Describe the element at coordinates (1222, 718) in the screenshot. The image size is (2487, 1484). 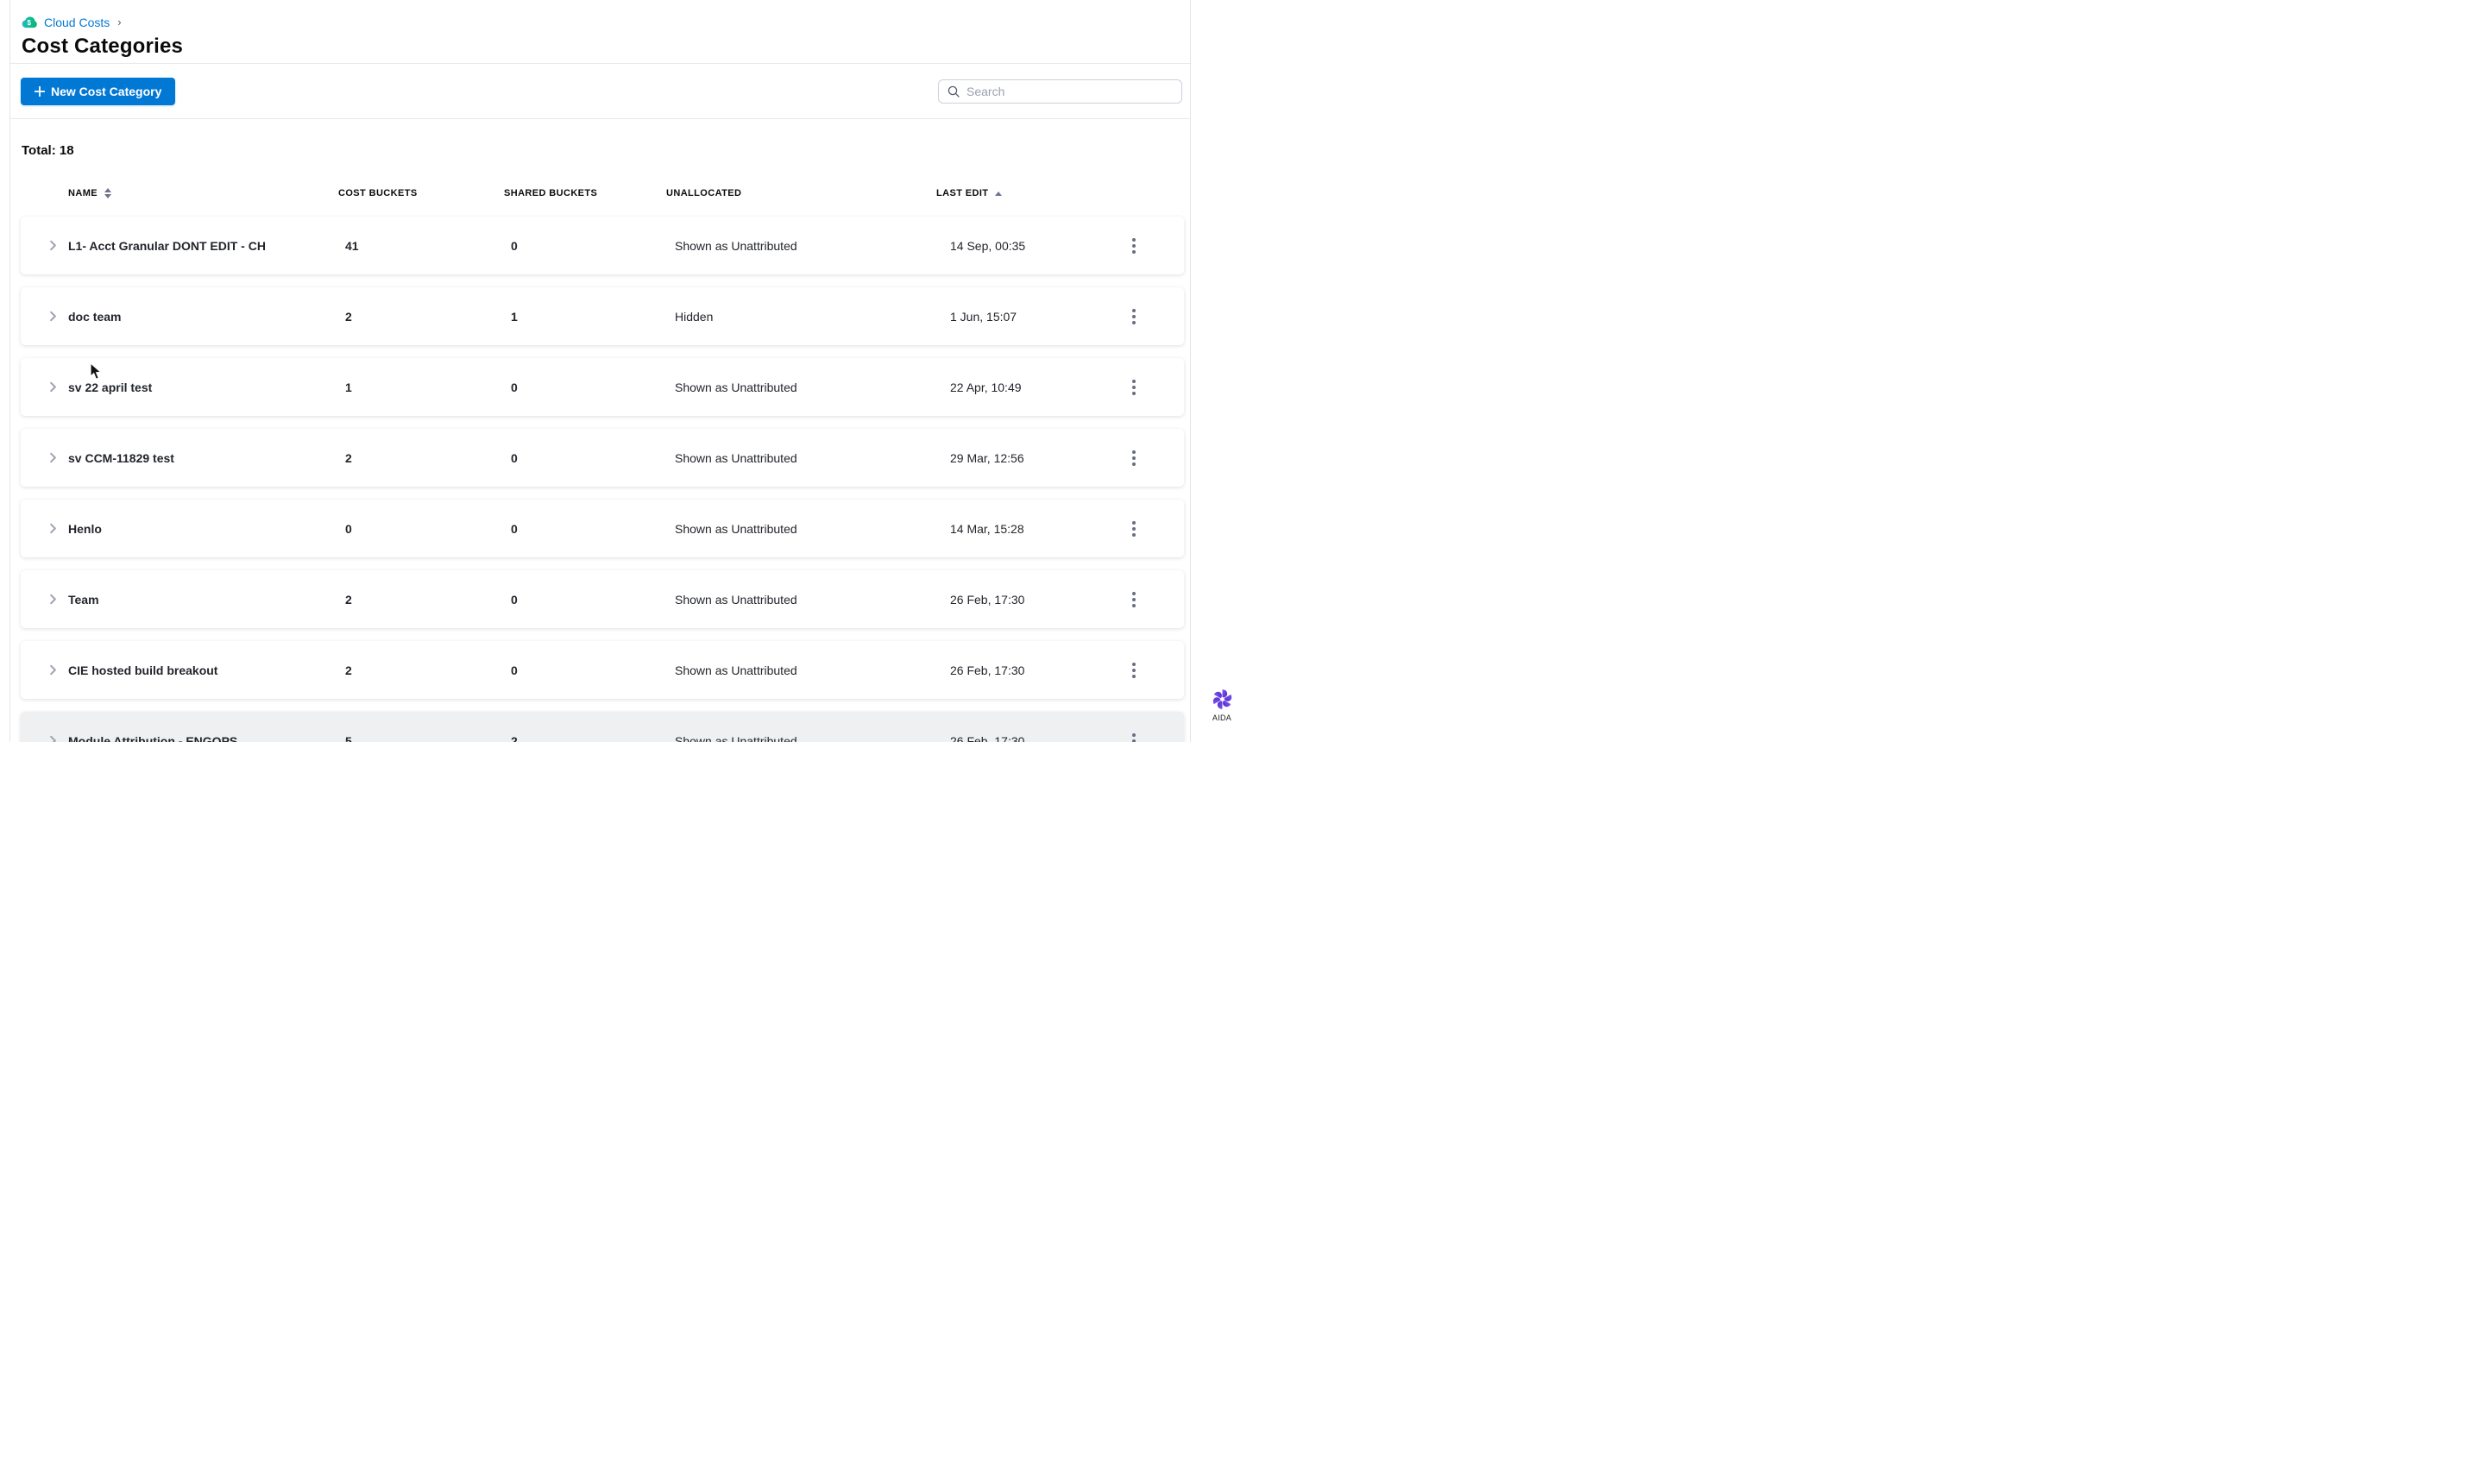
I see `aida-label: AIDA` at that location.